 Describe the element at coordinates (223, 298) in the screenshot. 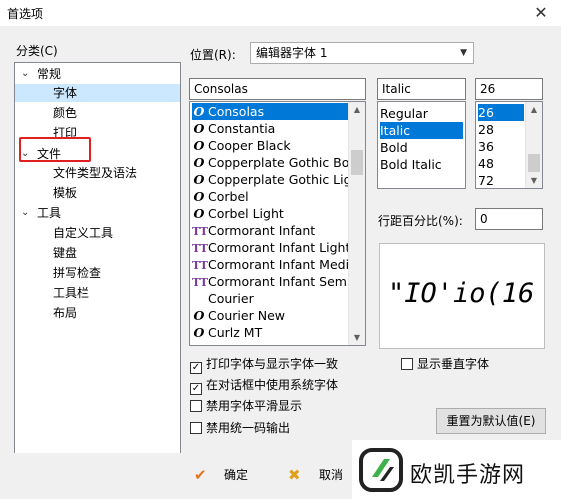

I see `list-item: Courier` at that location.